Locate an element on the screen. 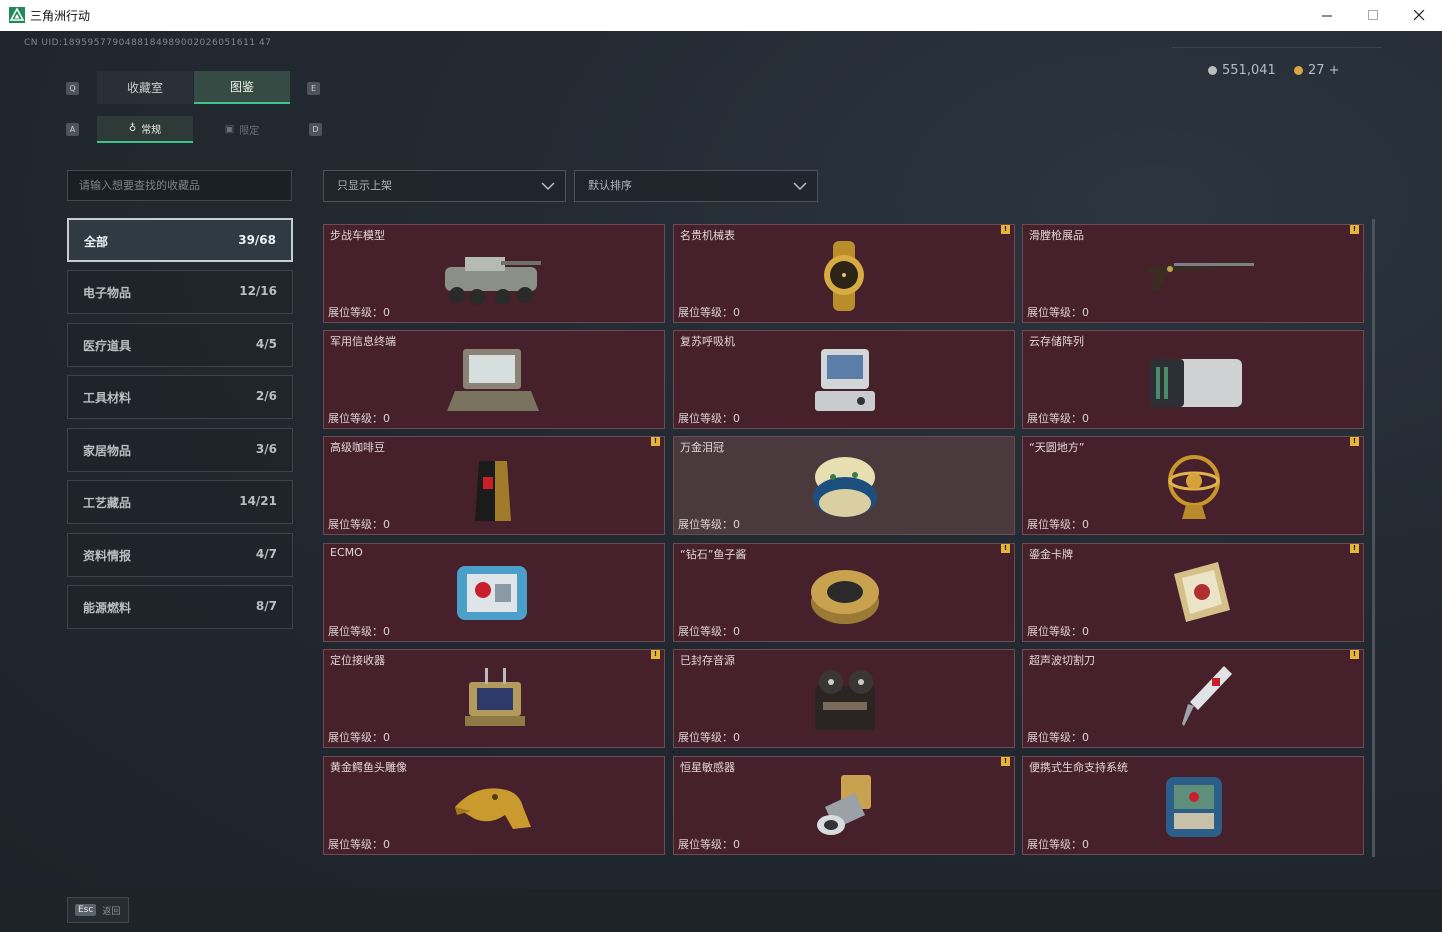 The image size is (1442, 932). bottom-bar: Esc 返回 is located at coordinates (721, 910).